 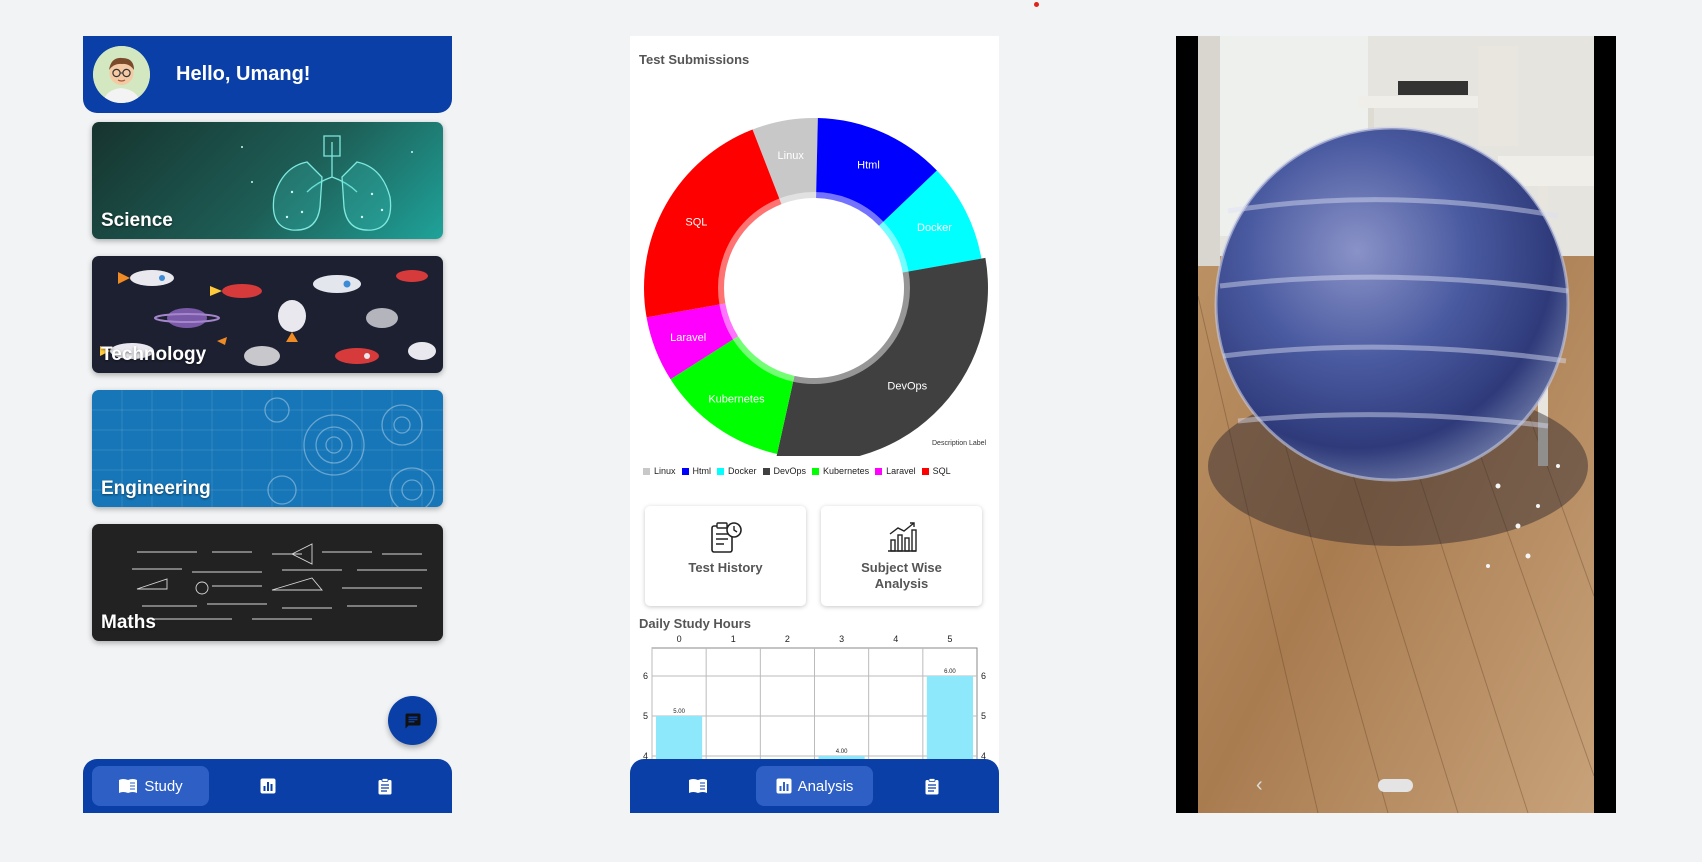 I want to click on subject-card-technology: Technology, so click(x=267, y=314).